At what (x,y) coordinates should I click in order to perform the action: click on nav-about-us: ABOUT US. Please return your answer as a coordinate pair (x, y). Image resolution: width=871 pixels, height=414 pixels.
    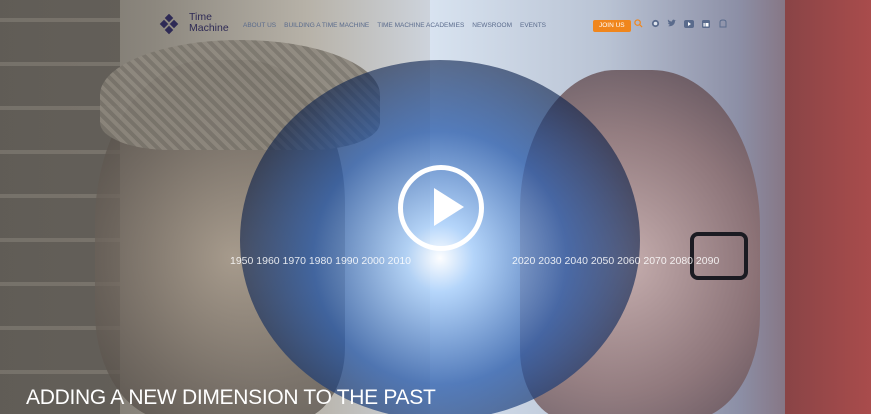
    Looking at the image, I should click on (259, 25).